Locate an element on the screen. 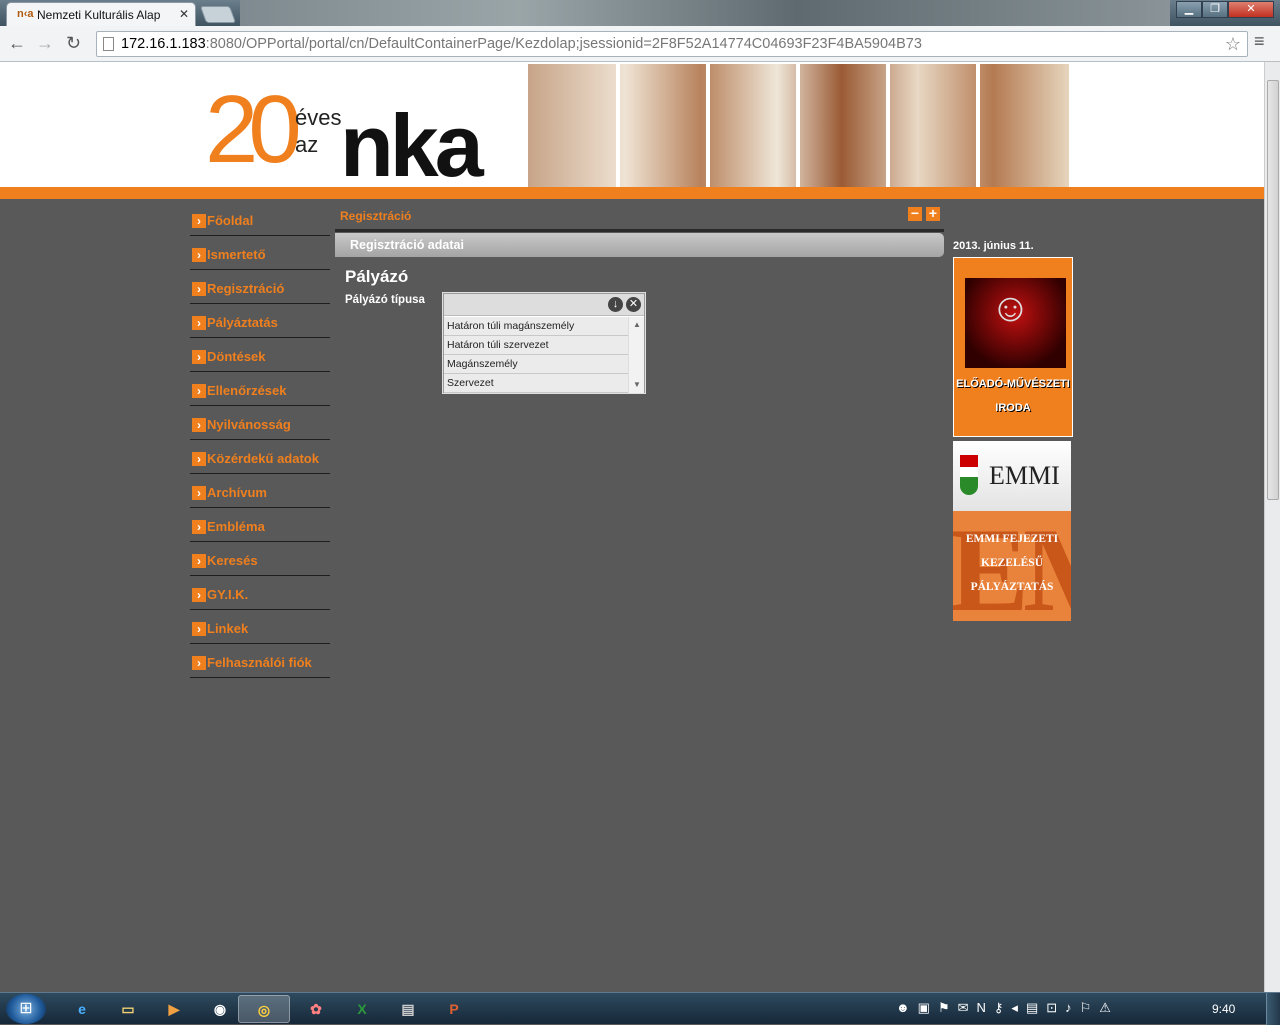  emmi-title: EMMI is located at coordinates (1024, 475).